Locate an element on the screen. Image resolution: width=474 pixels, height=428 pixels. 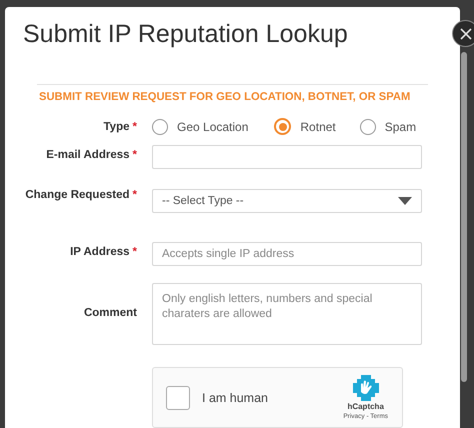
captcha-brand: hCaptcha is located at coordinates (365, 406).